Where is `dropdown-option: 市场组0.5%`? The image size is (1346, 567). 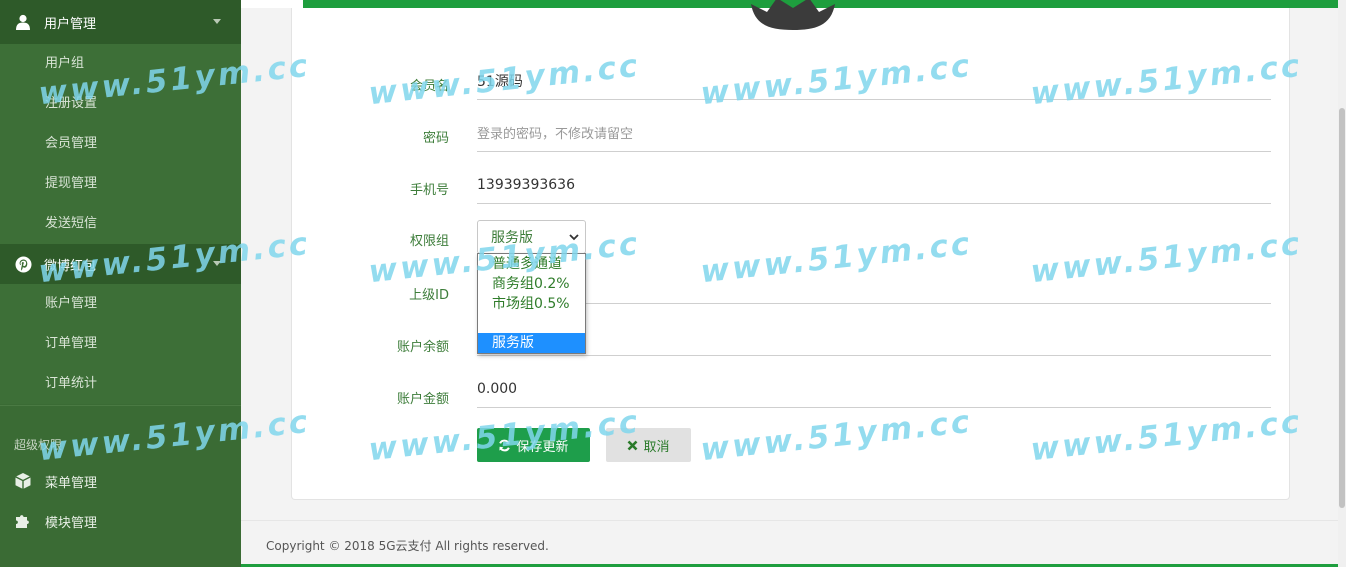 dropdown-option: 市场组0.5% is located at coordinates (531, 304).